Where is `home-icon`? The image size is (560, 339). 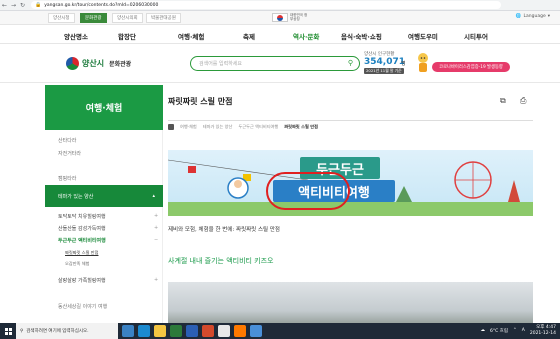
home-icon is located at coordinates (171, 127).